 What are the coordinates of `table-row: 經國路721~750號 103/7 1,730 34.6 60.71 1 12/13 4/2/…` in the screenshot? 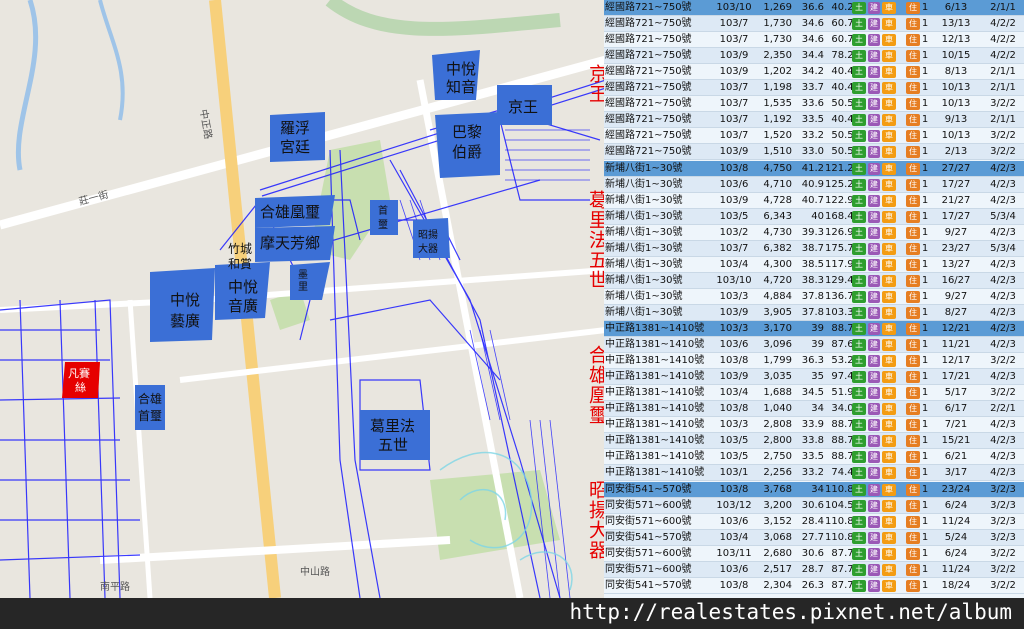 It's located at (814, 40).